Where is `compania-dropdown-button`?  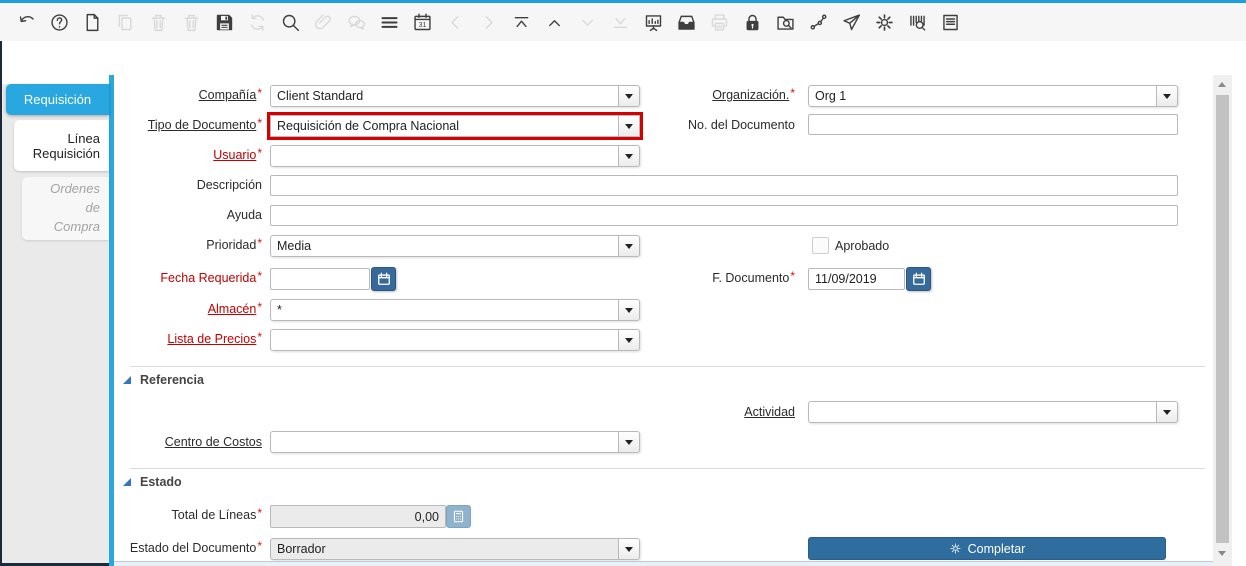
compania-dropdown-button is located at coordinates (629, 96).